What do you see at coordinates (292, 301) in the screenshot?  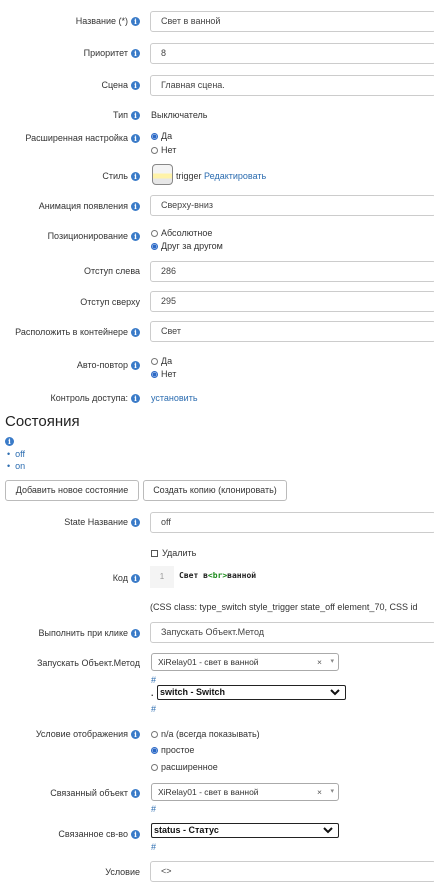 I see `offset-top-input: 295` at bounding box center [292, 301].